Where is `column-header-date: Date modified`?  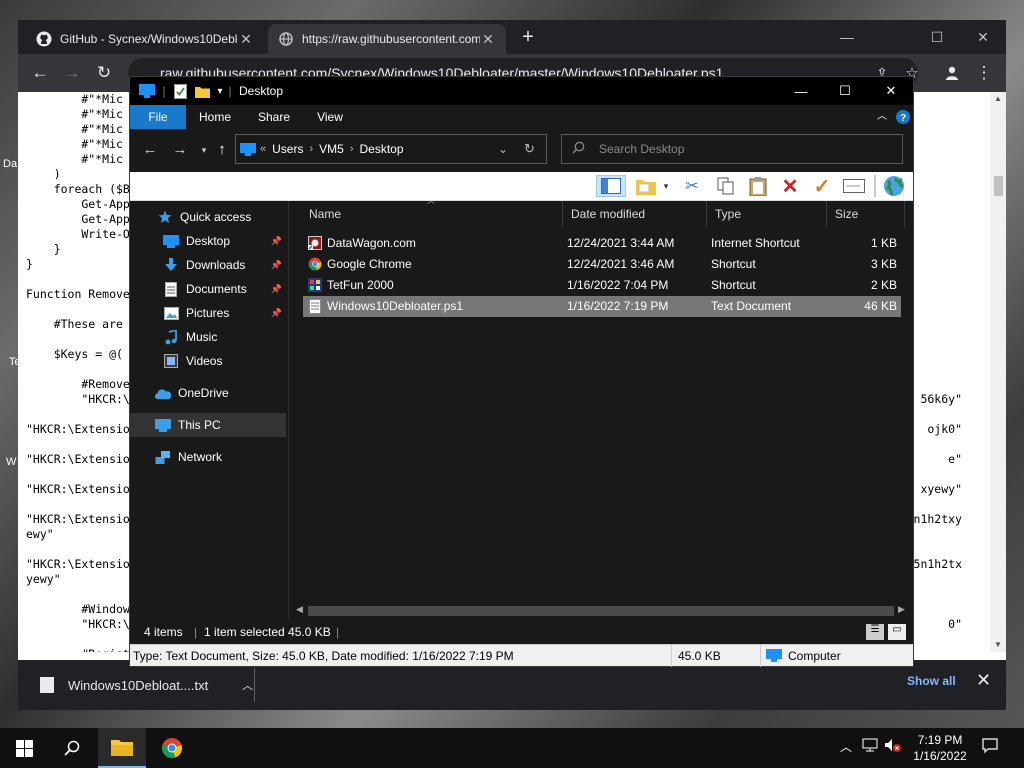
column-header-date: Date modified is located at coordinates (635, 214).